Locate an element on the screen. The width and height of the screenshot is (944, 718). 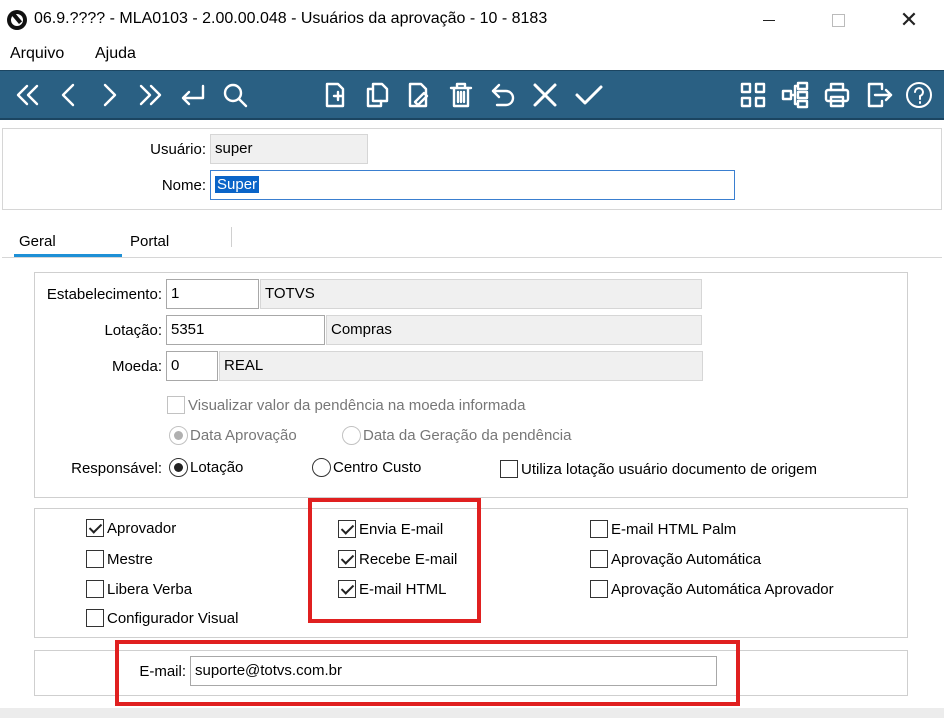
new-button is located at coordinates (335, 95).